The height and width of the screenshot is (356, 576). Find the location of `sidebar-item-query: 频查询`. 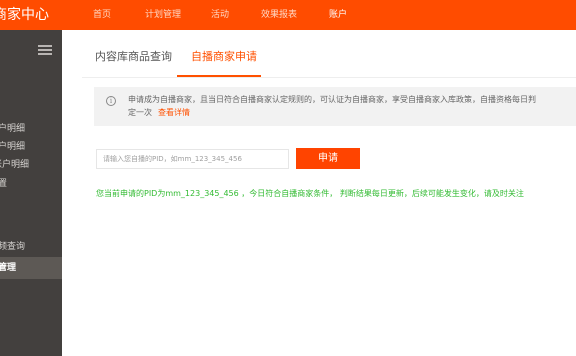

sidebar-item-query: 频查询 is located at coordinates (31, 247).